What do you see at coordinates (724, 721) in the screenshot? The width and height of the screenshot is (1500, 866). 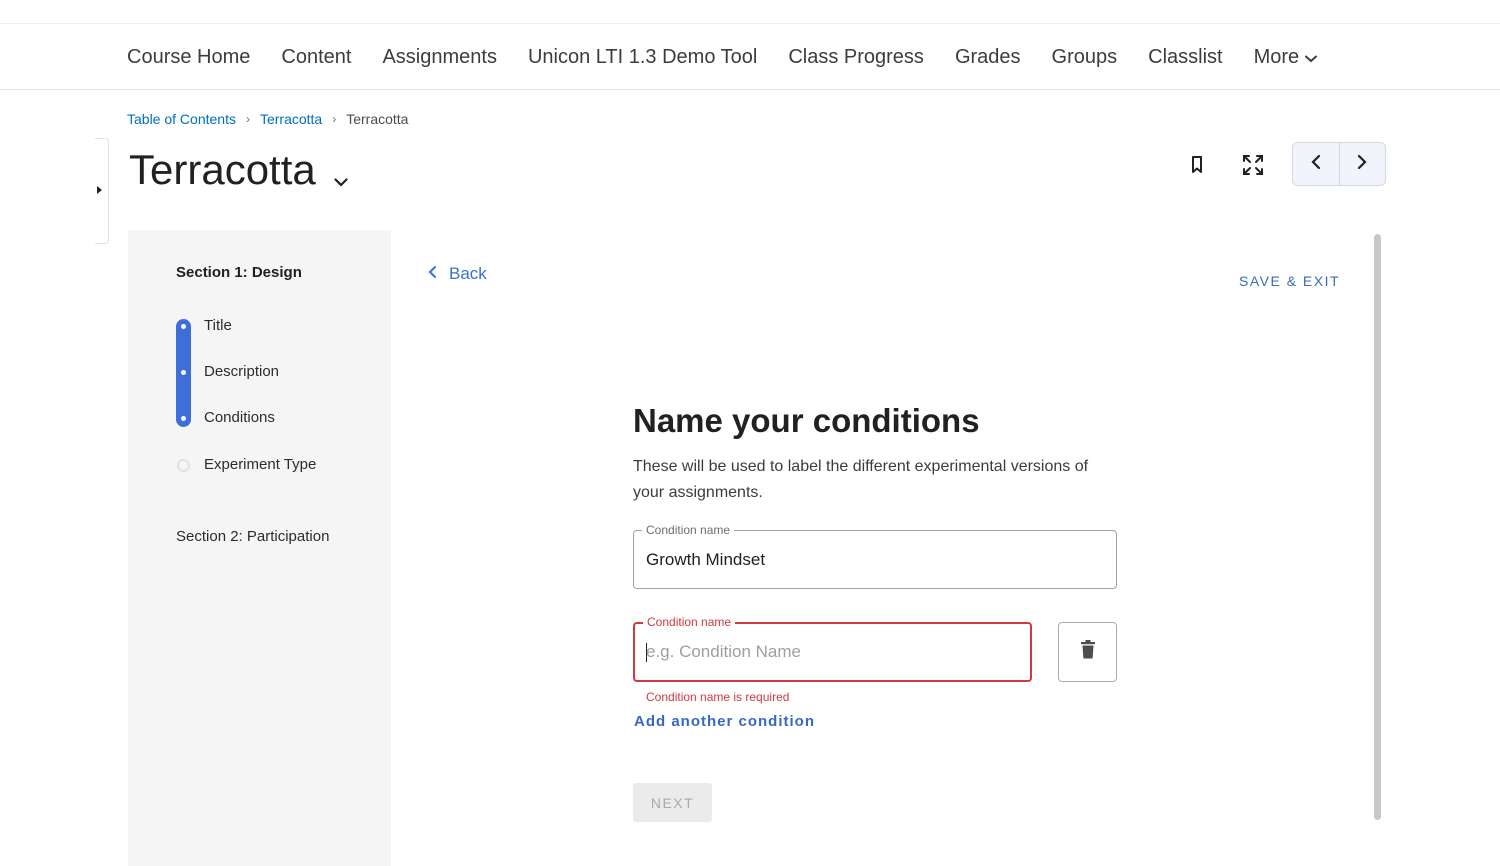 I see `add-another-condition-button: Add another condition` at bounding box center [724, 721].